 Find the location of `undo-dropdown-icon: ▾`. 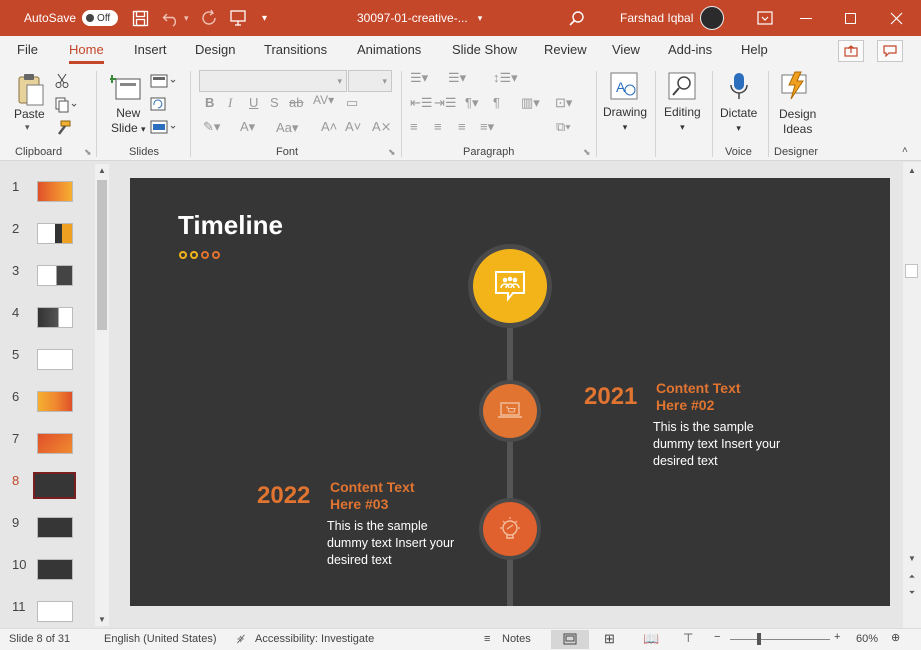

undo-dropdown-icon: ▾ is located at coordinates (186, 18).